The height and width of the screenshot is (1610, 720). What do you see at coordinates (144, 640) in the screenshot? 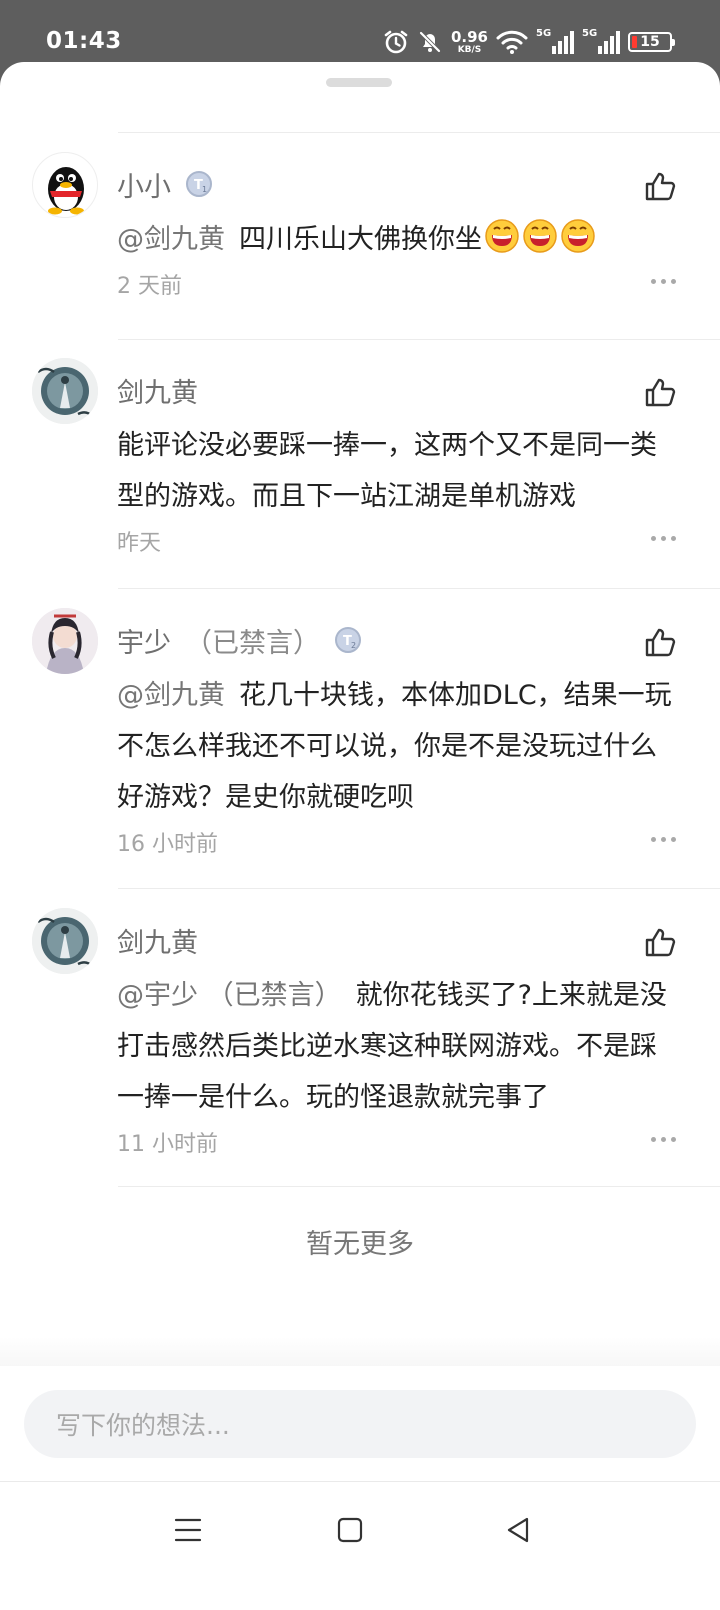
I see `username: 宇少` at bounding box center [144, 640].